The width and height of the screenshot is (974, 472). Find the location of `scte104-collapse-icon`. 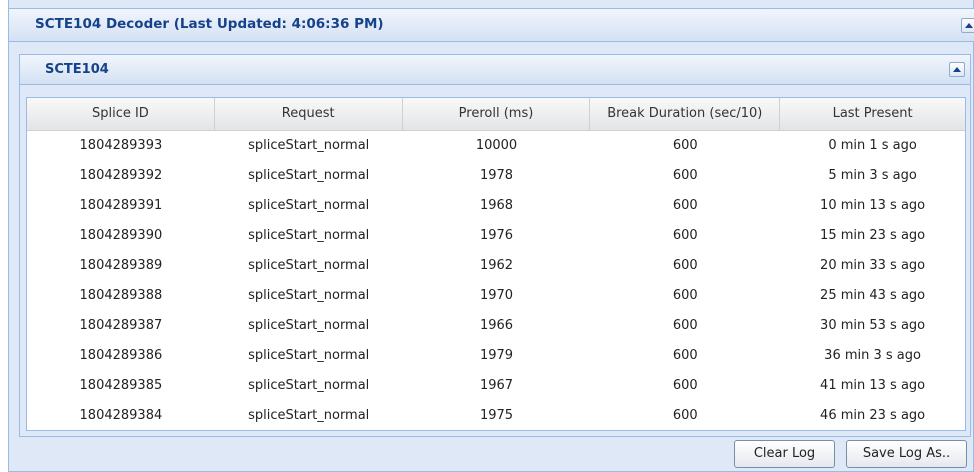

scte104-collapse-icon is located at coordinates (957, 69).